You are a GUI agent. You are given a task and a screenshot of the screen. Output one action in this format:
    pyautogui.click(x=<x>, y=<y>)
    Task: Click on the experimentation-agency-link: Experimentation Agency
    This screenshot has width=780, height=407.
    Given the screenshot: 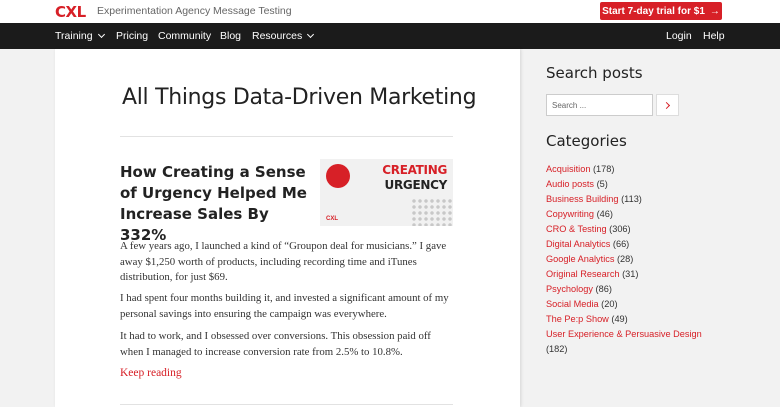 What is the action you would take?
    pyautogui.click(x=153, y=11)
    